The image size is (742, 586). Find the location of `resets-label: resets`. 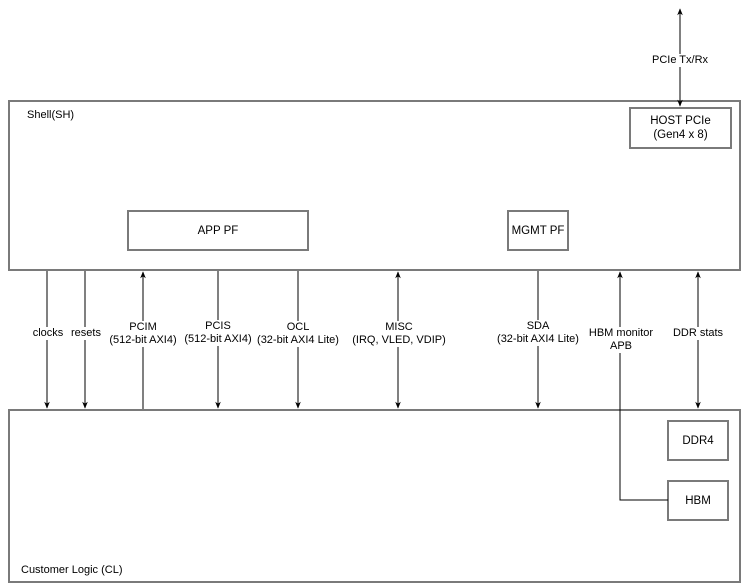

resets-label: resets is located at coordinates (86, 333).